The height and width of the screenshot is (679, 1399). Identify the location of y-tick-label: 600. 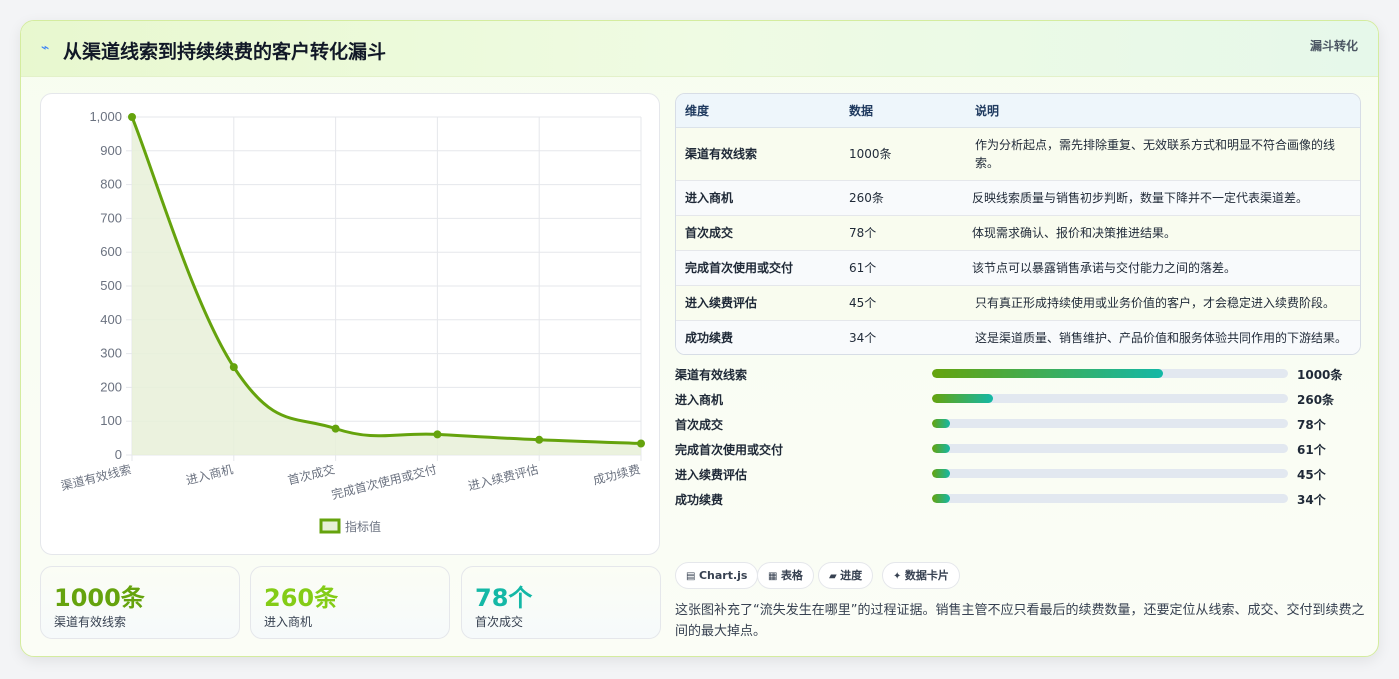
(111, 251).